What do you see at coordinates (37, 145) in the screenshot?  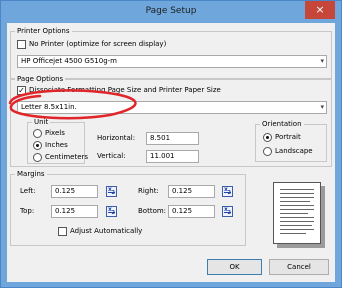 I see `unit-inches-radio` at bounding box center [37, 145].